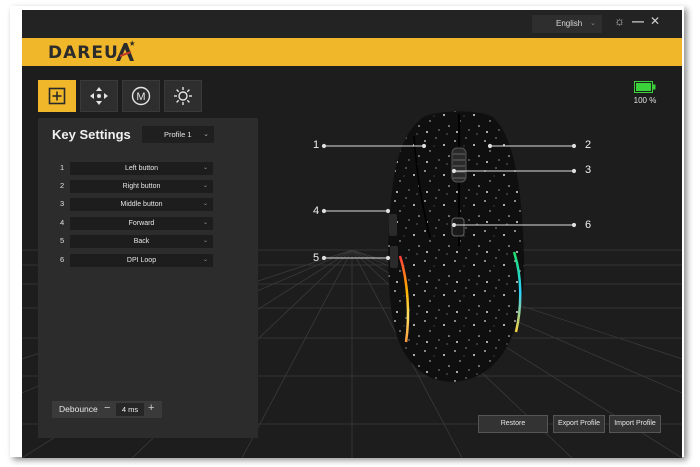  I want to click on key-action-select: Back ⌄, so click(141, 241).